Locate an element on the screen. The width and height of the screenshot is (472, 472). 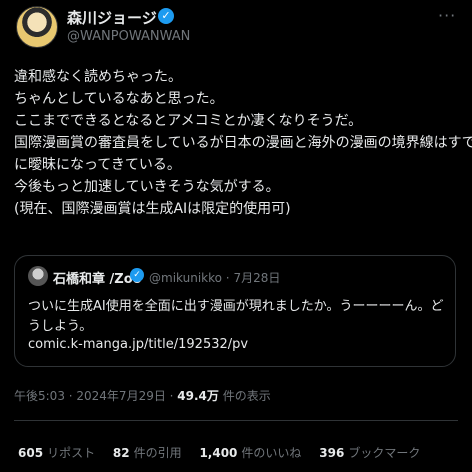
tweet-meta: 午後5:03 · 2024年7月29日 · 49.4万 件の表示 is located at coordinates (142, 395).